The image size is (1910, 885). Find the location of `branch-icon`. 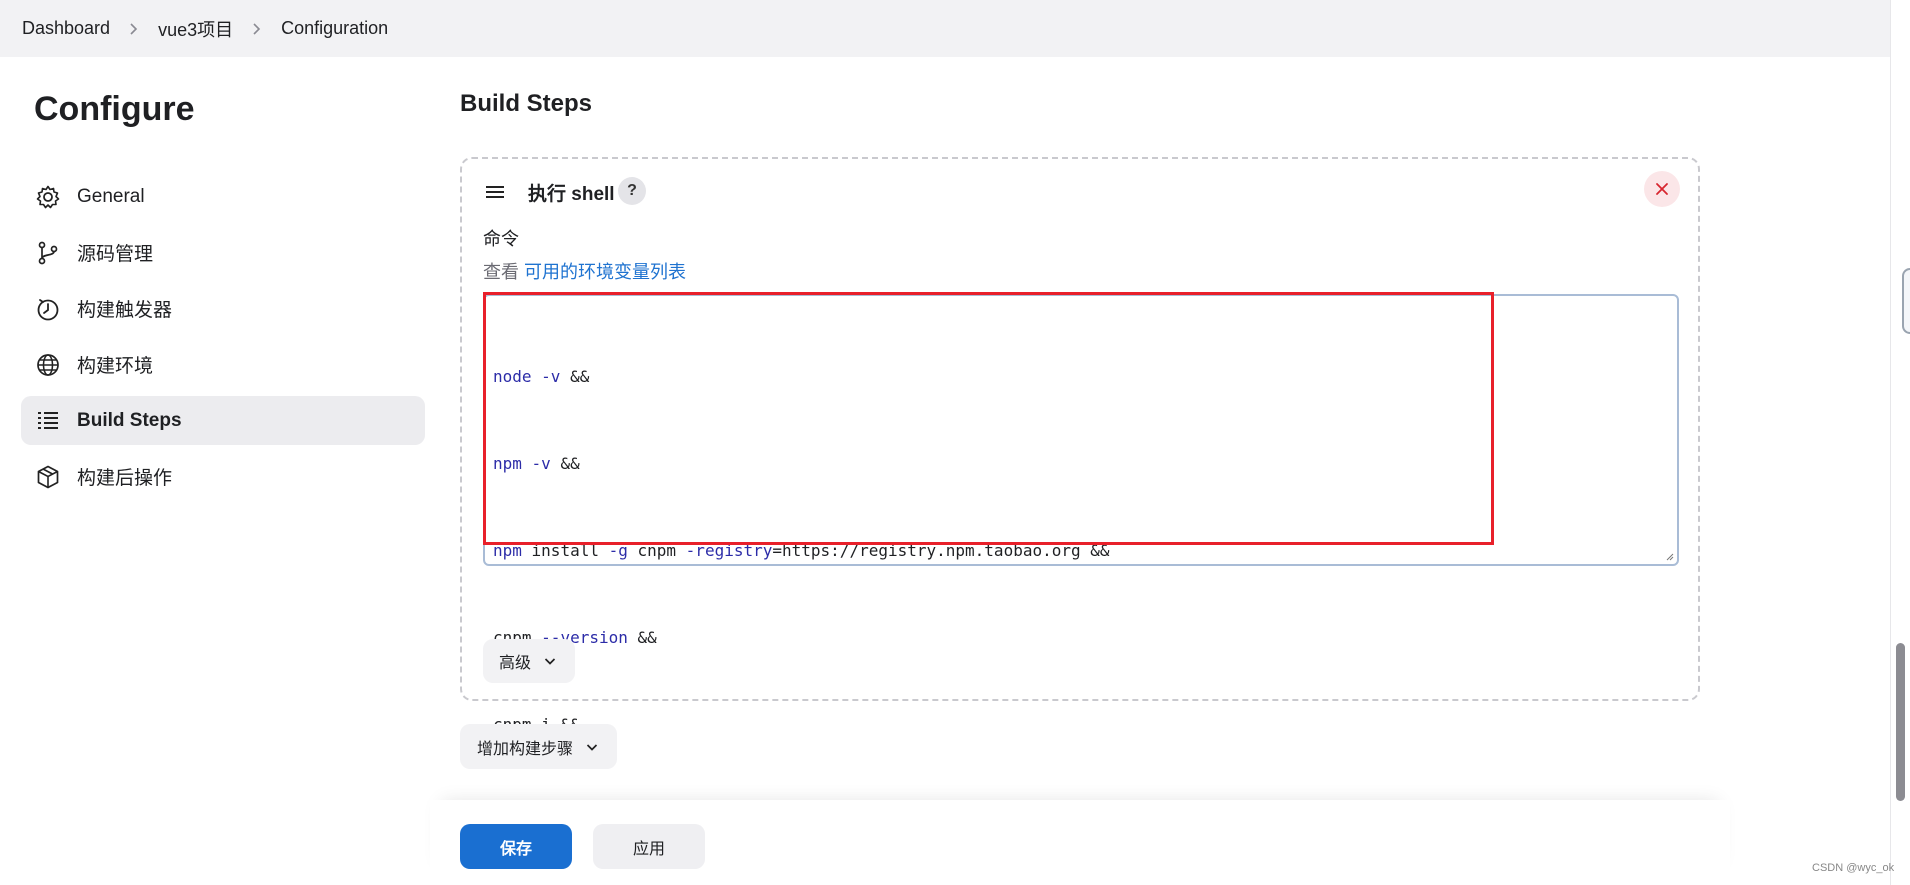

branch-icon is located at coordinates (48, 253).